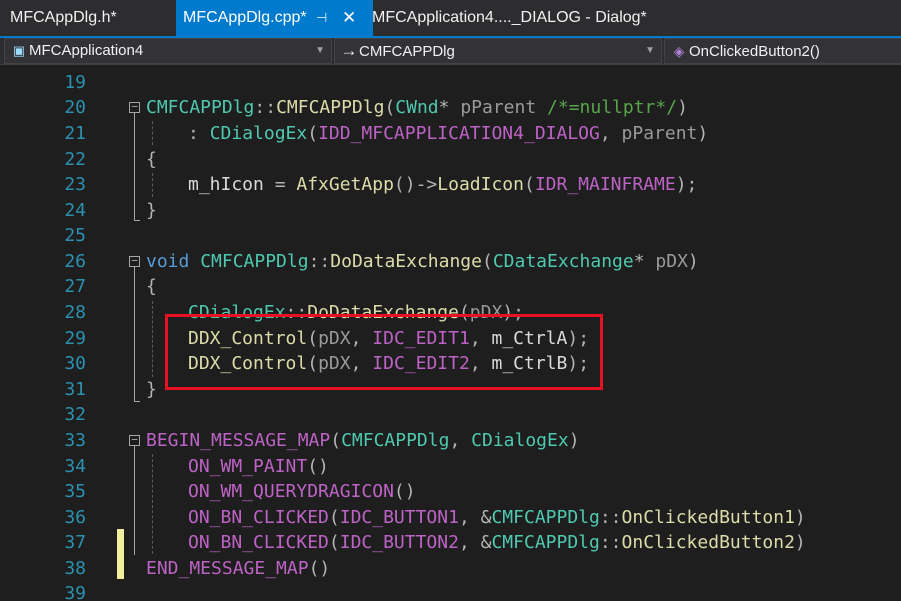  I want to click on code-line-38: END_MESSAGE_MAP(), so click(238, 569).